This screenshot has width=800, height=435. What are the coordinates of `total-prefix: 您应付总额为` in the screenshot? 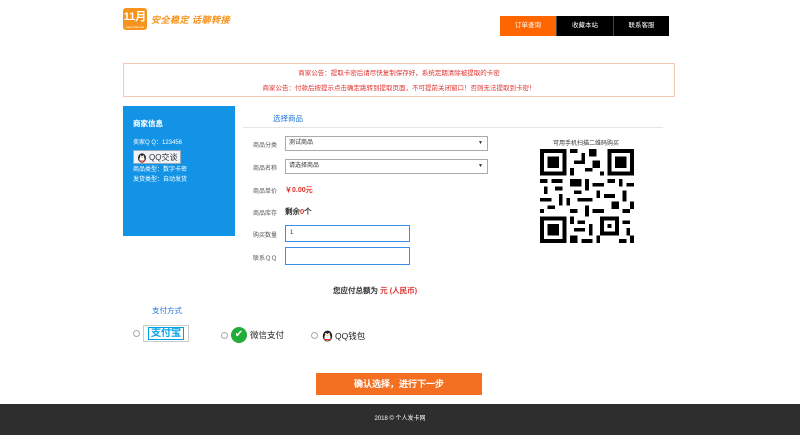 It's located at (355, 290).